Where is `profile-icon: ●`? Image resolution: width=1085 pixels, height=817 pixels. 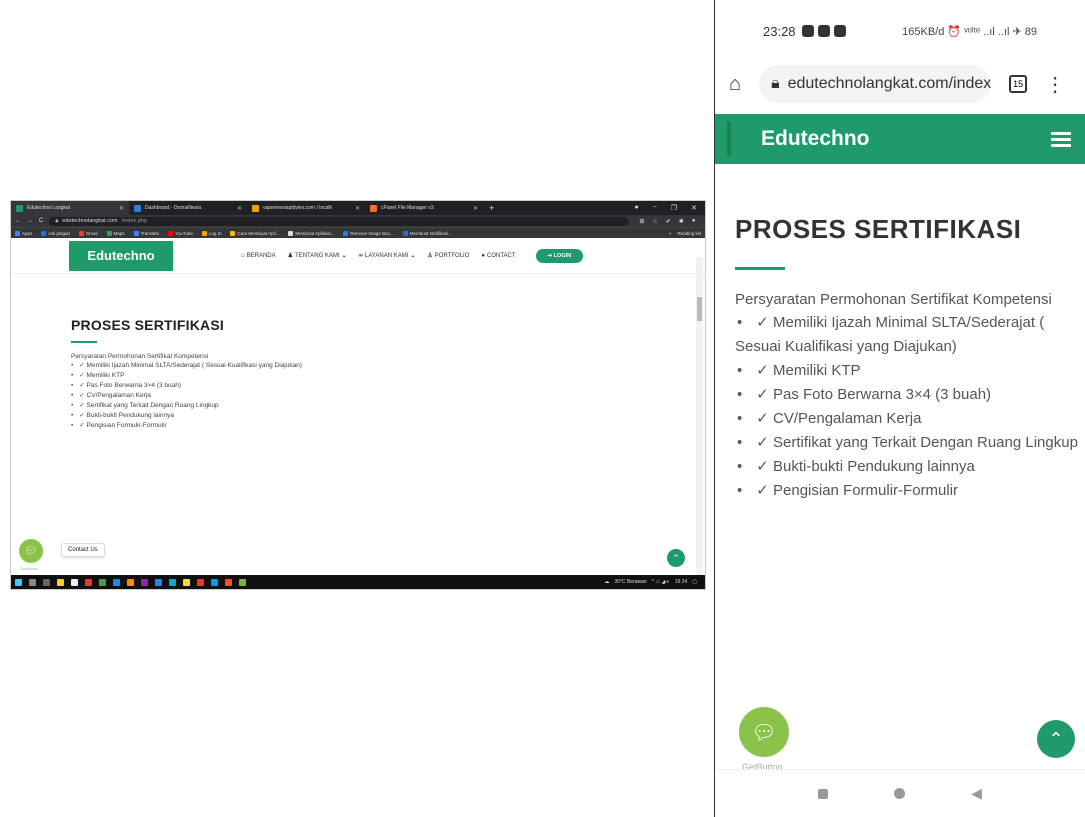
profile-icon: ● is located at coordinates (694, 221).